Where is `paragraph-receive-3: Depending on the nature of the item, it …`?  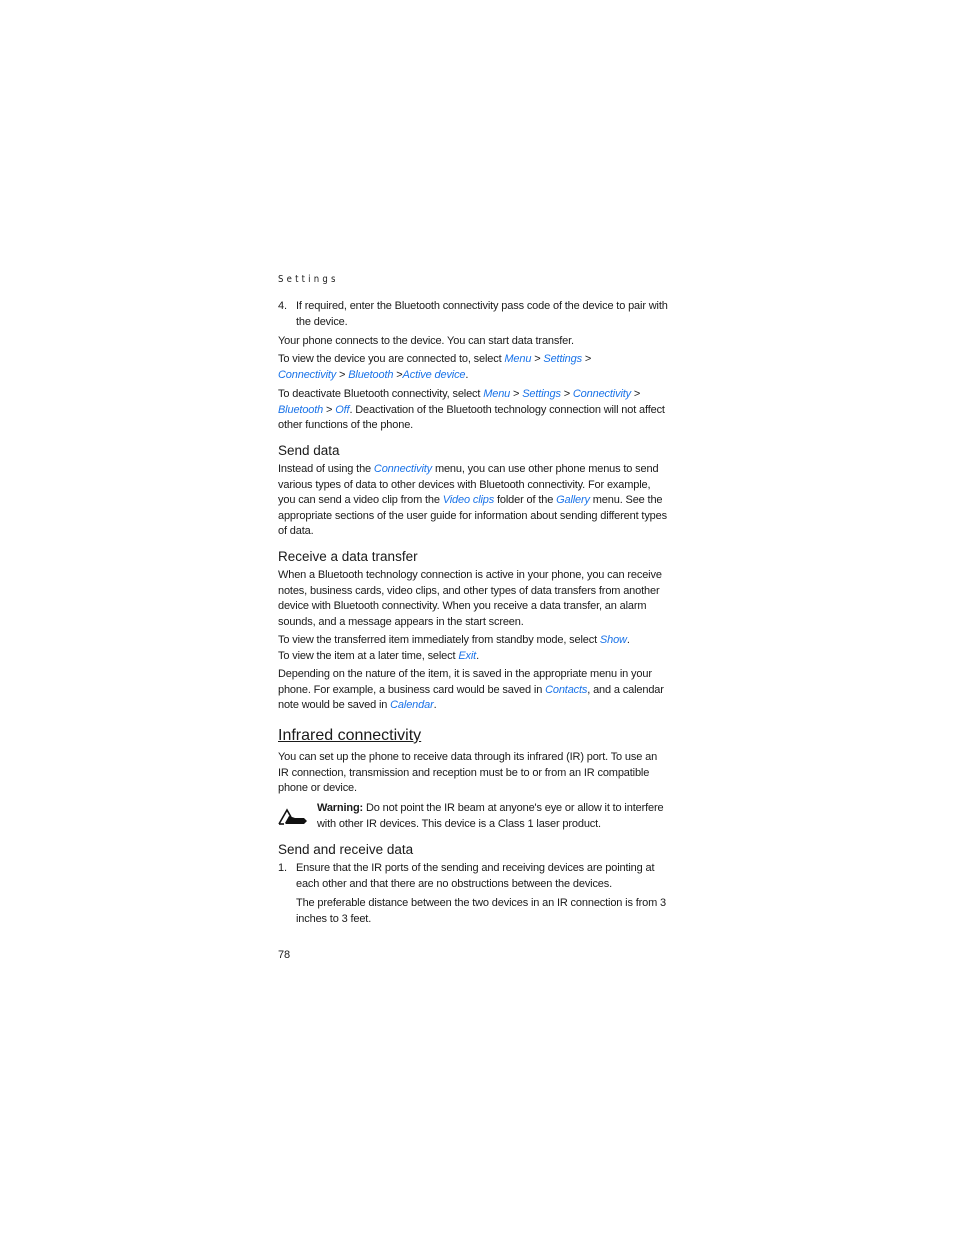 paragraph-receive-3: Depending on the nature of the item, it … is located at coordinates (474, 690).